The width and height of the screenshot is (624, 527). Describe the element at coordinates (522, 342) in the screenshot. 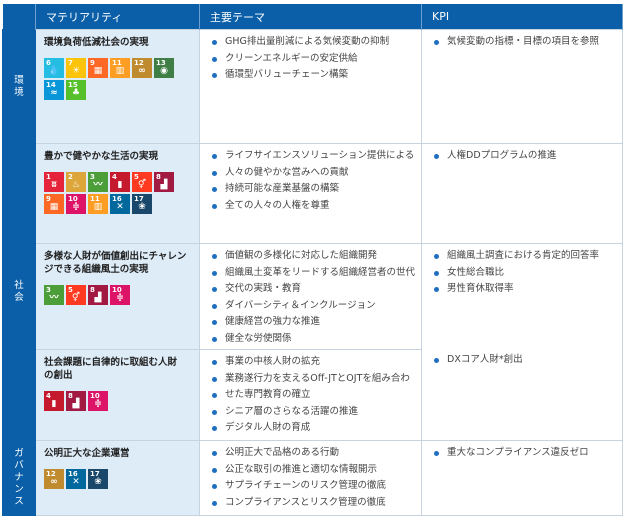

I see `kpi-cell: 組織風土調査における肯定的回答率 女性総合職比 男性育休取得率 DXコア人財*創出` at that location.